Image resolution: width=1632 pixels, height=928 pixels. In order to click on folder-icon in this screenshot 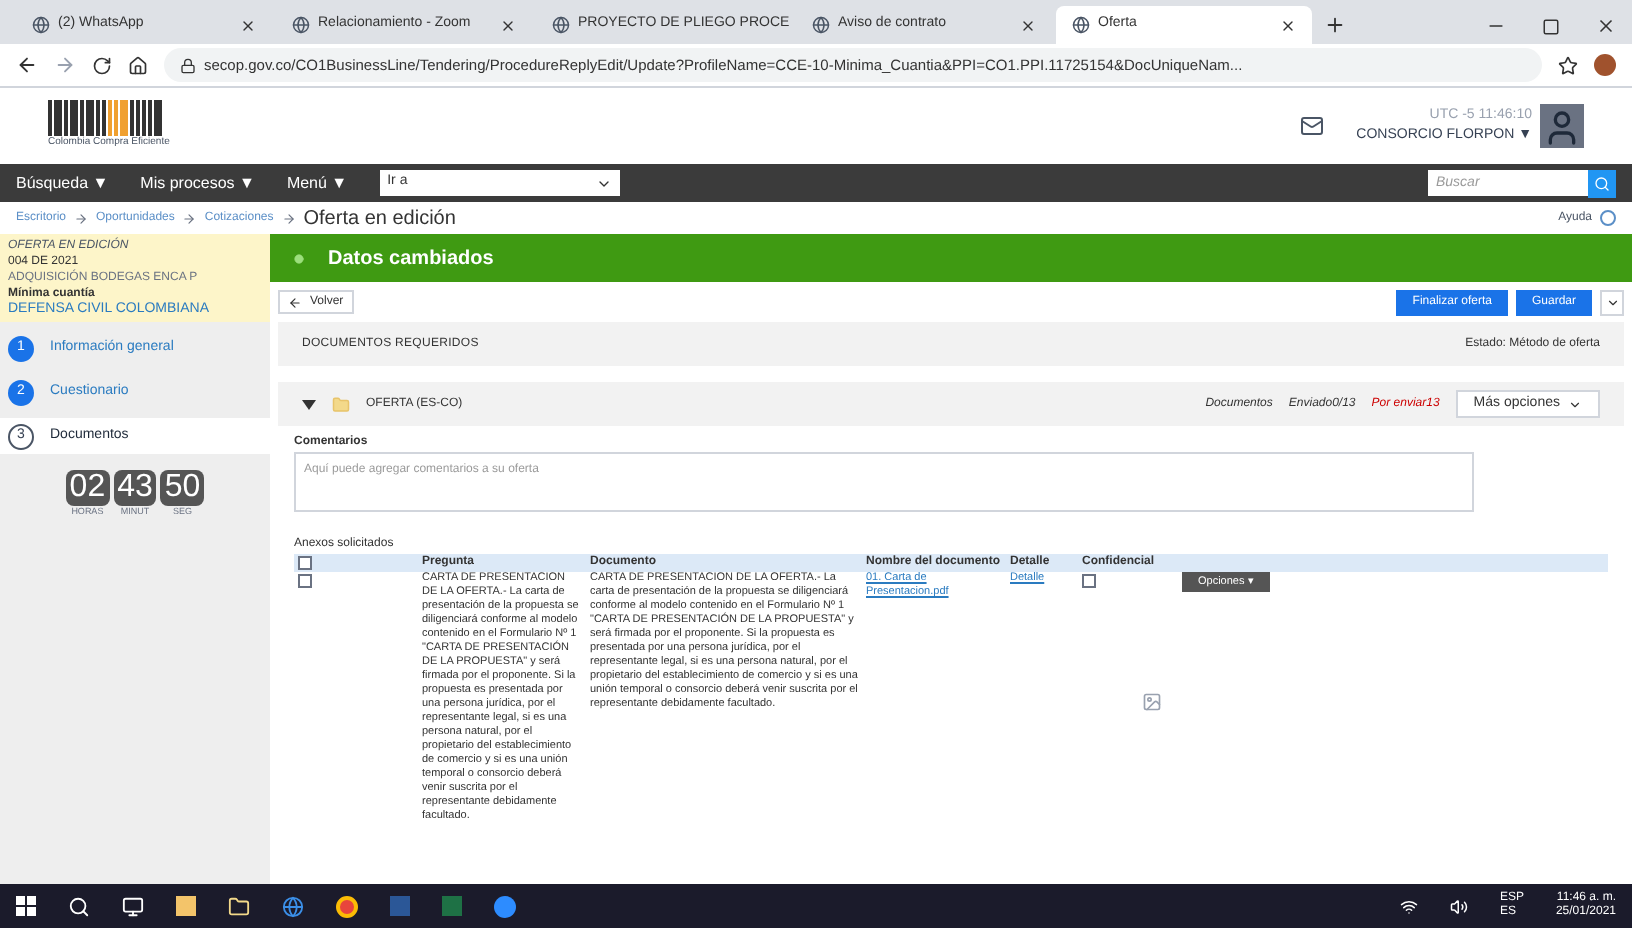, I will do `click(341, 404)`.